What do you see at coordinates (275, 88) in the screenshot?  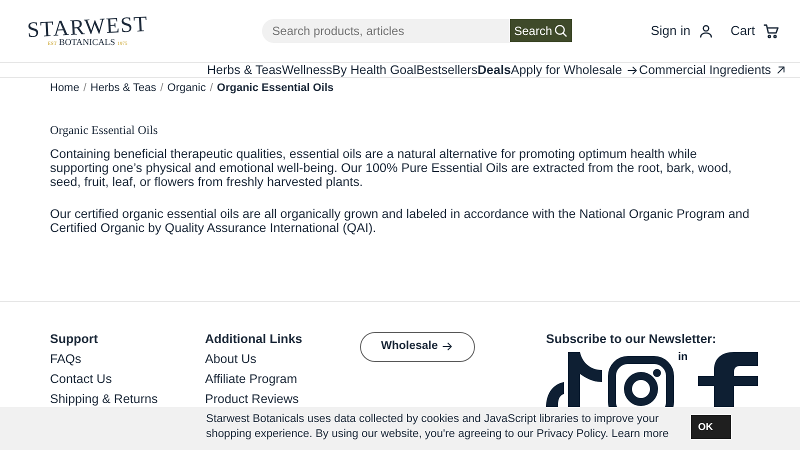 I see `breadcrumb-link: Organic Essential Oils` at bounding box center [275, 88].